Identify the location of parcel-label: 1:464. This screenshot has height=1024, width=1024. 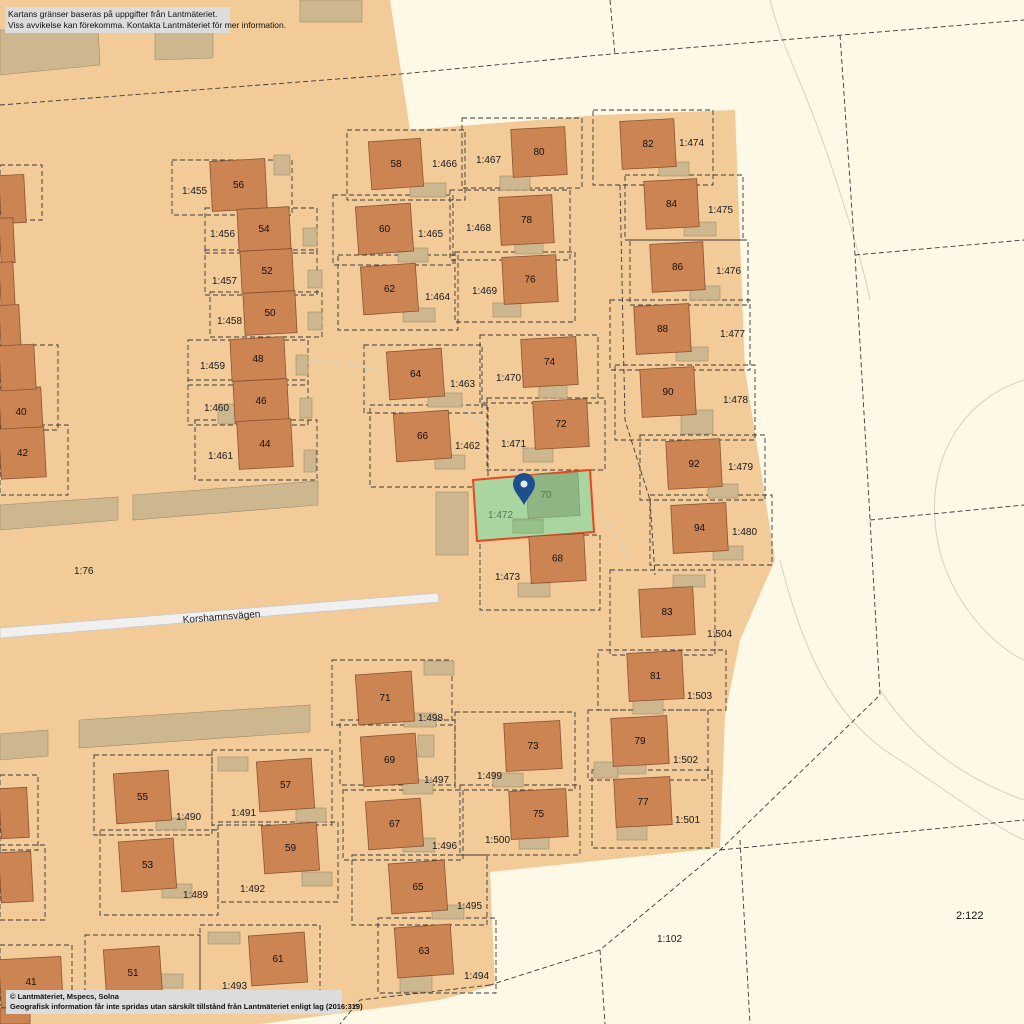
(437, 297).